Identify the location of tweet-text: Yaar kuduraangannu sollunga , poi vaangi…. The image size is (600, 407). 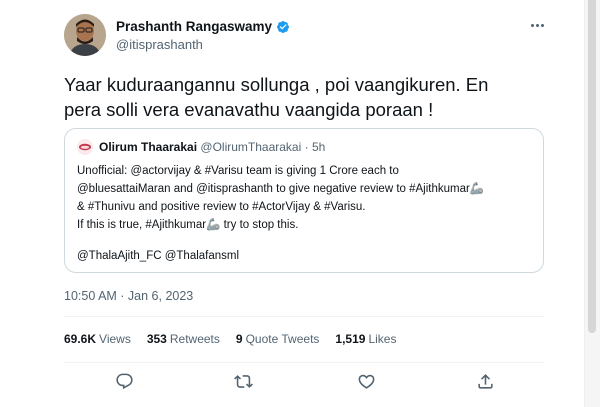
(304, 97).